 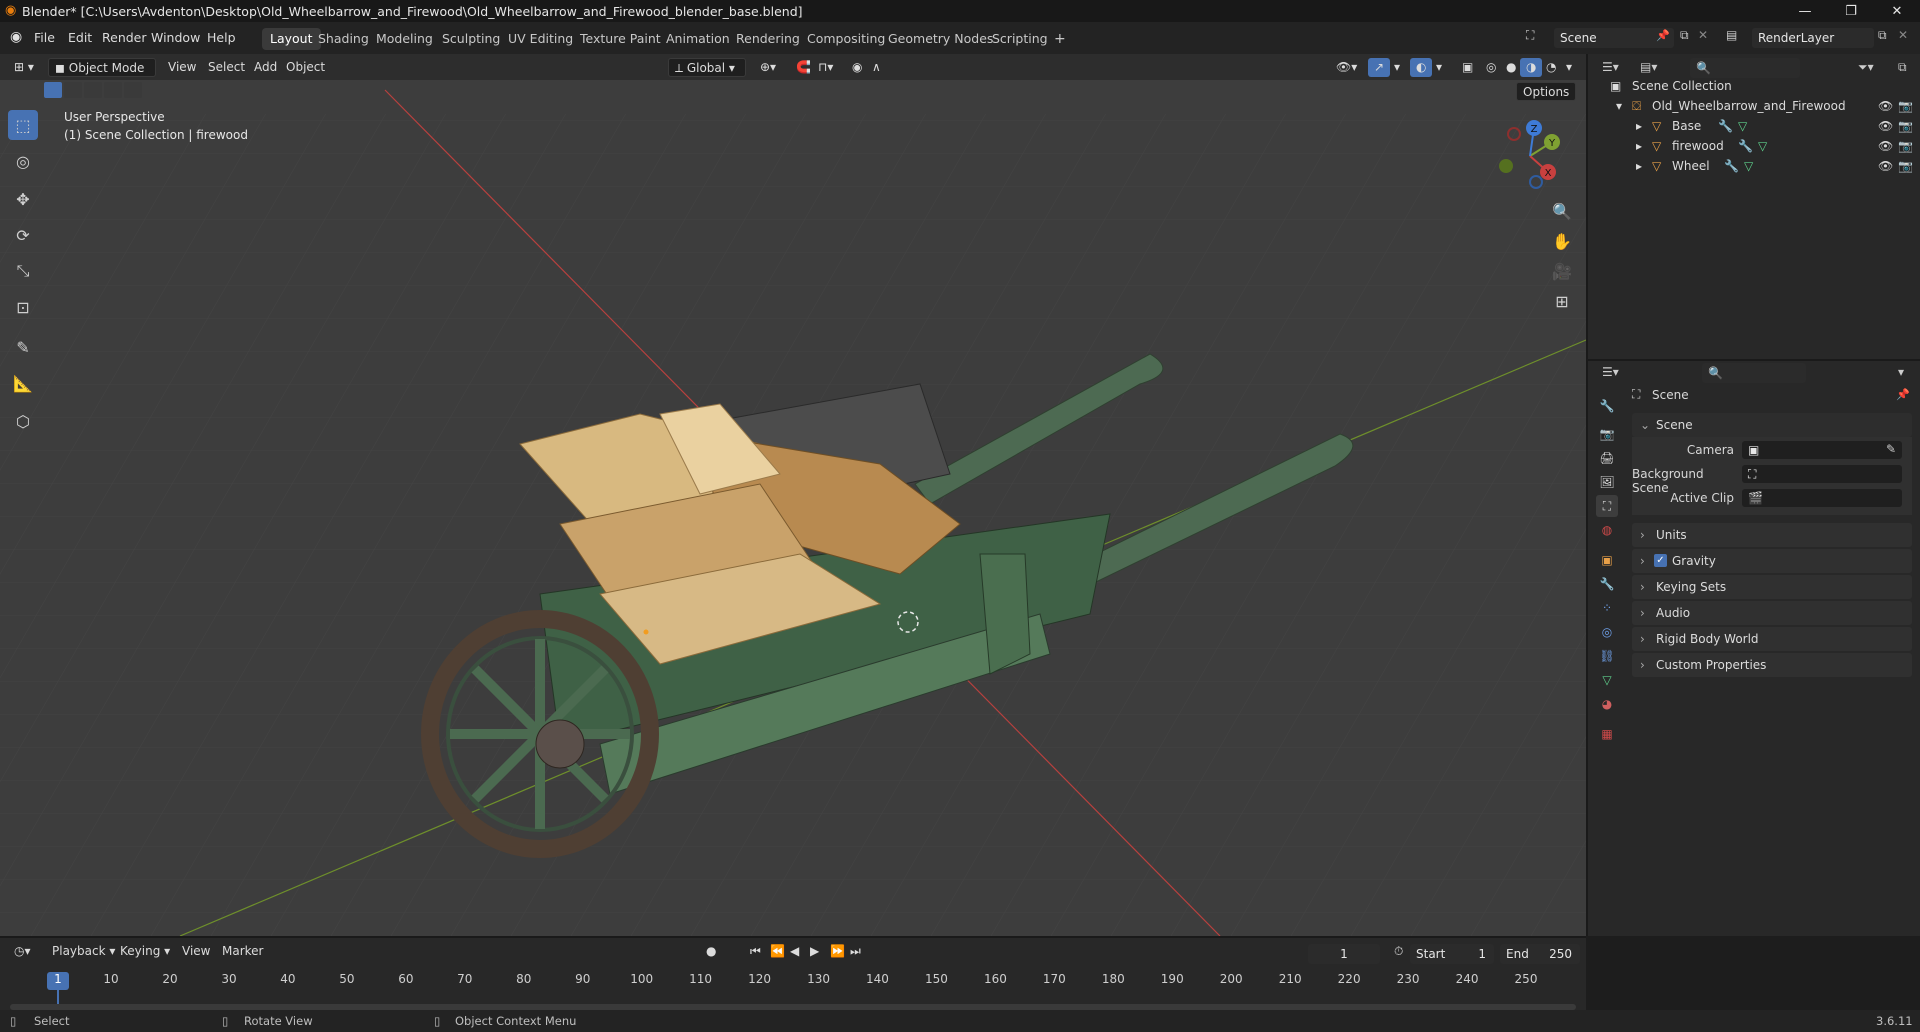 I want to click on tab-scripting: Scripting, so click(x=1020, y=39).